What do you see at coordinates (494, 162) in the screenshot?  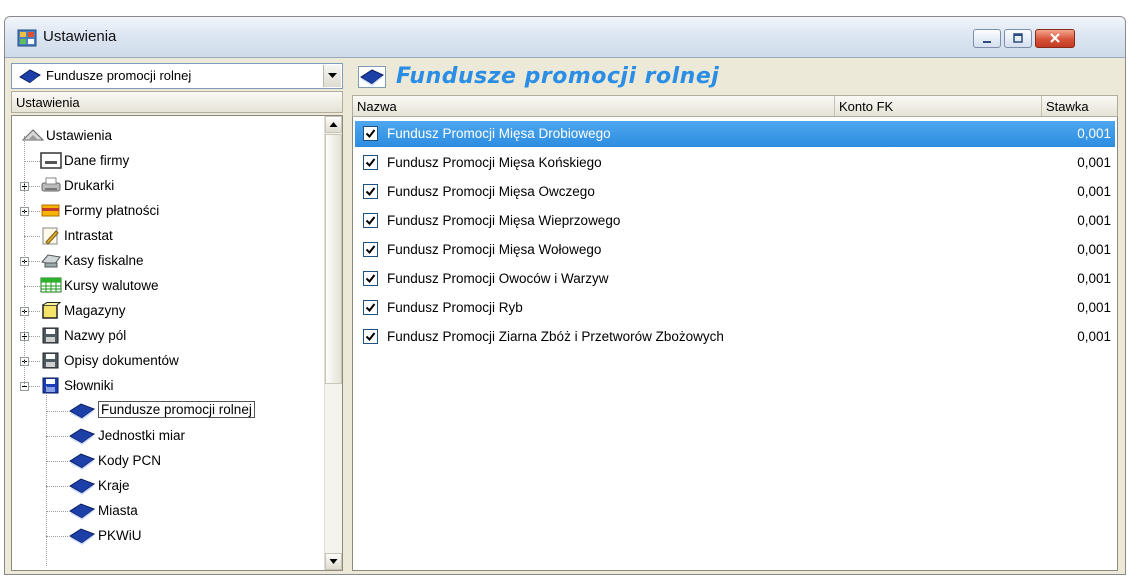 I see `fund-name: Fundusz Promocji Mięsa Końskiego` at bounding box center [494, 162].